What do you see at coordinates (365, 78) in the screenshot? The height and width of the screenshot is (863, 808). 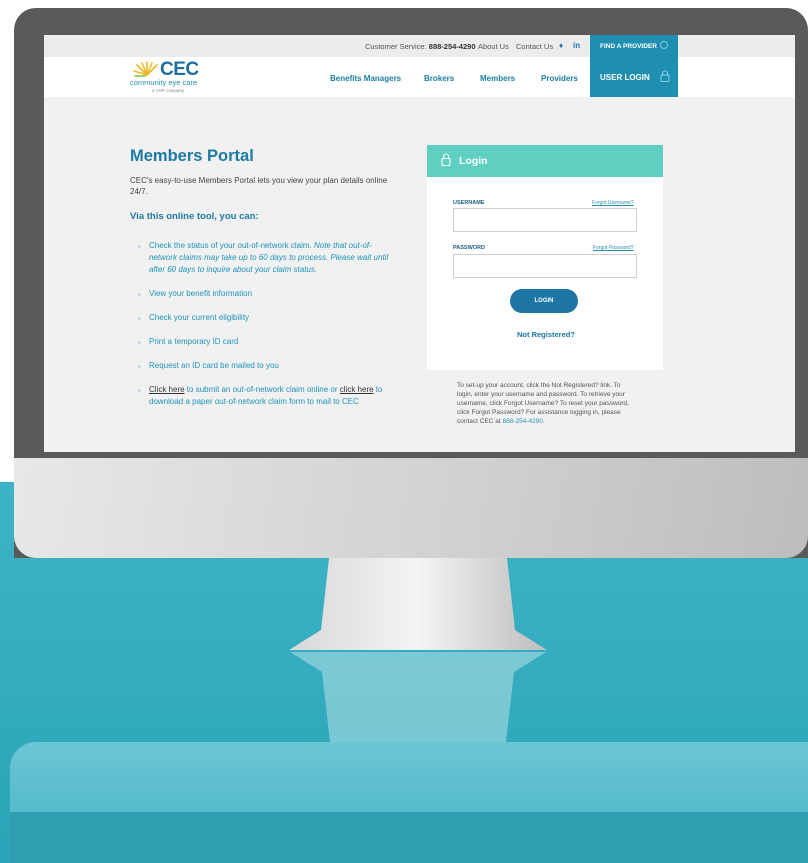 I see `nav-benefits-managers: Benefits Managers` at bounding box center [365, 78].